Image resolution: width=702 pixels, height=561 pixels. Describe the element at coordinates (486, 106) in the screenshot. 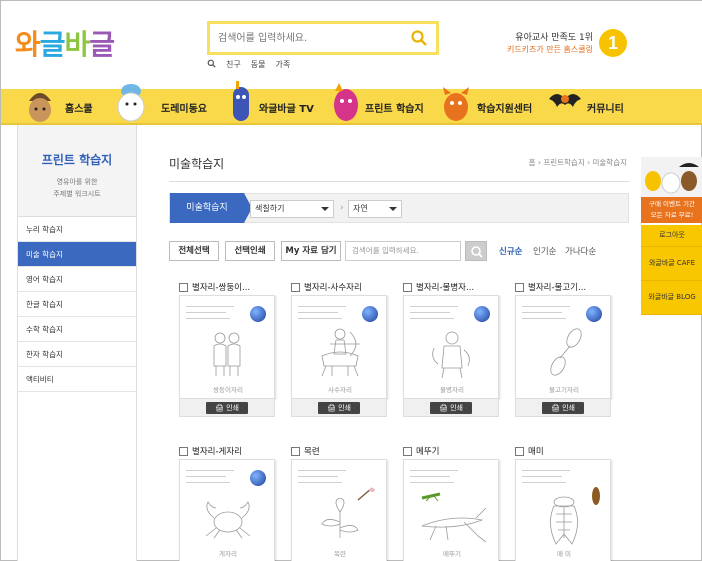

I see `nav-item-support: 학습지원센터` at that location.